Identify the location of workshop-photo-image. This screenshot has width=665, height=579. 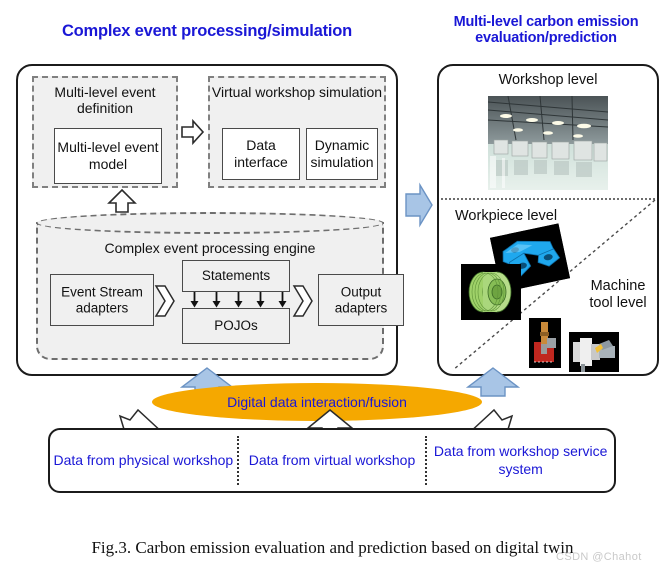
(548, 143).